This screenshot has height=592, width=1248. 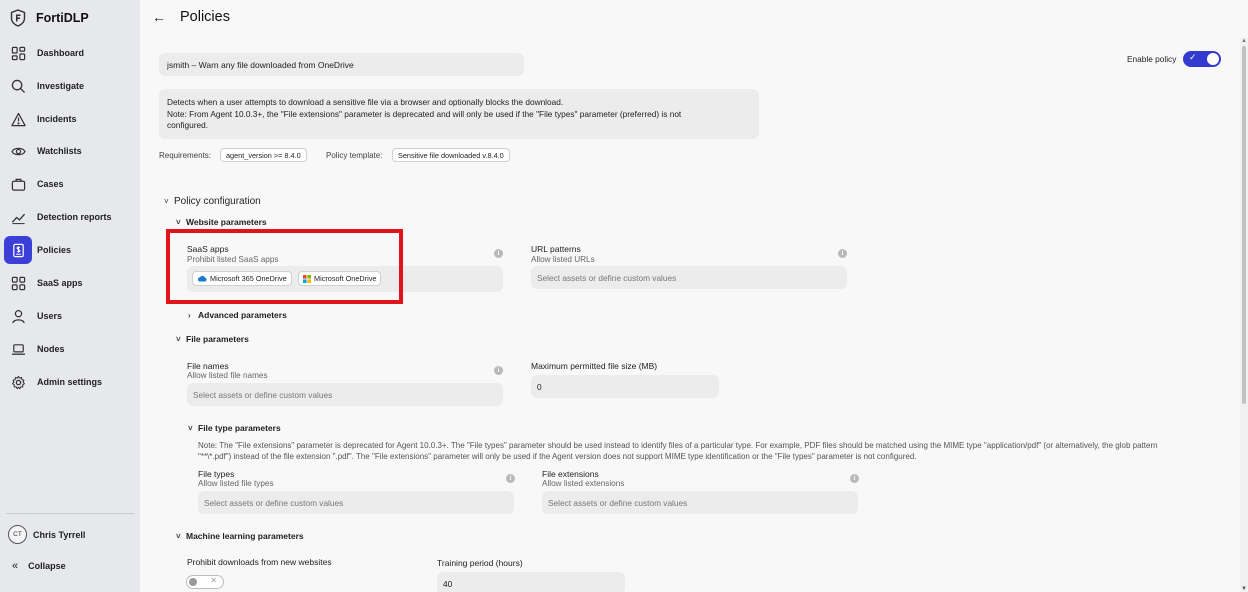 What do you see at coordinates (62, 18) in the screenshot?
I see `app-name: FortiDLP` at bounding box center [62, 18].